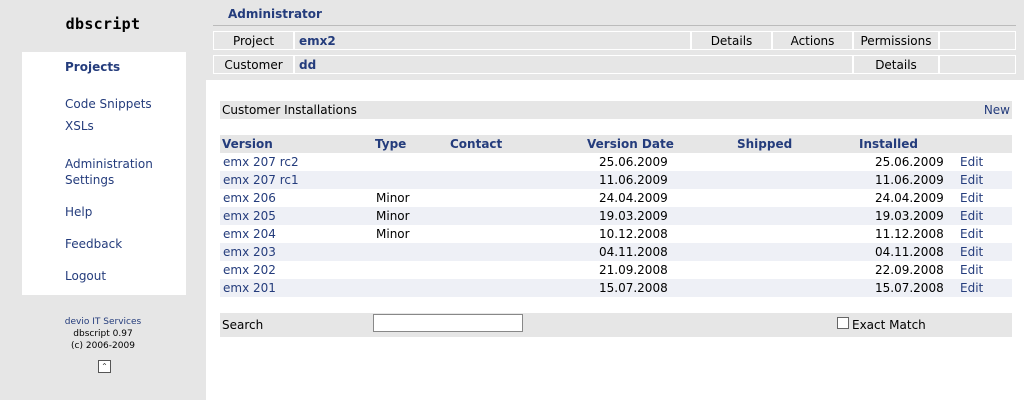 This screenshot has width=1024, height=400. Describe the element at coordinates (660, 252) in the screenshot. I see `version-date-cell: 04.11.2008` at that location.